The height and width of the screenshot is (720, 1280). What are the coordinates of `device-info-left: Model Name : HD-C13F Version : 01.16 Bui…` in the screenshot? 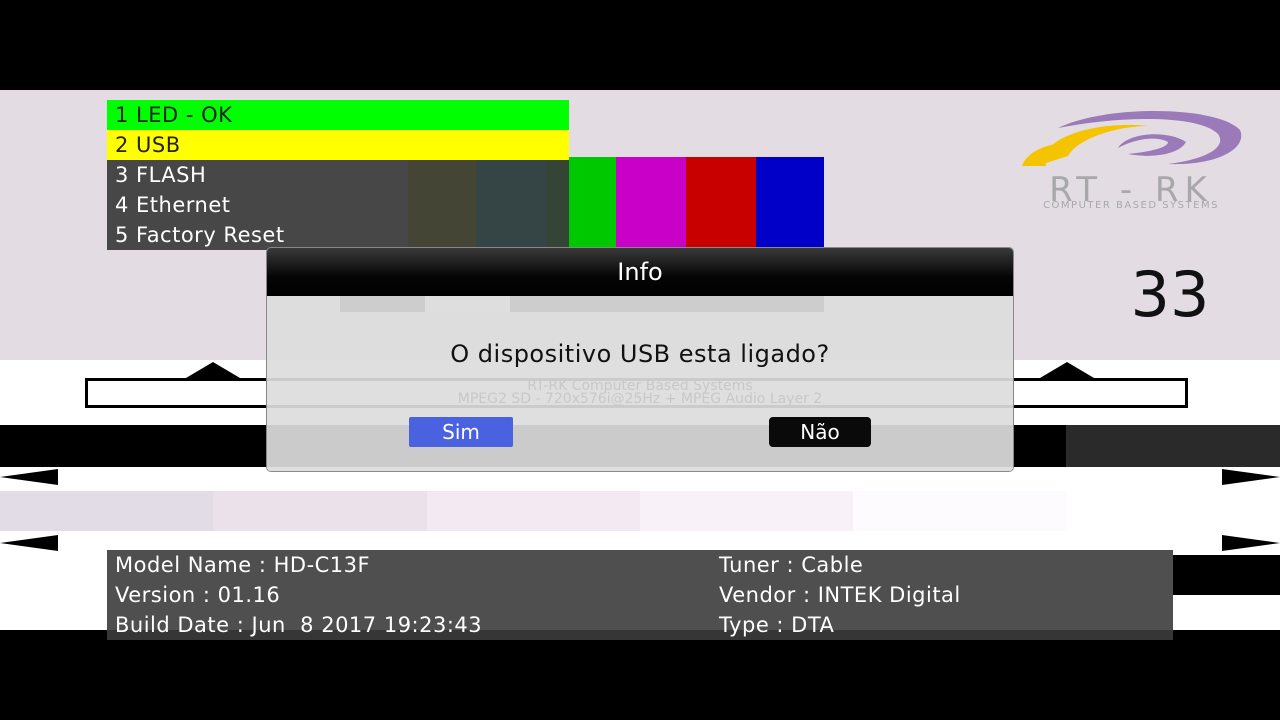 It's located at (298, 595).